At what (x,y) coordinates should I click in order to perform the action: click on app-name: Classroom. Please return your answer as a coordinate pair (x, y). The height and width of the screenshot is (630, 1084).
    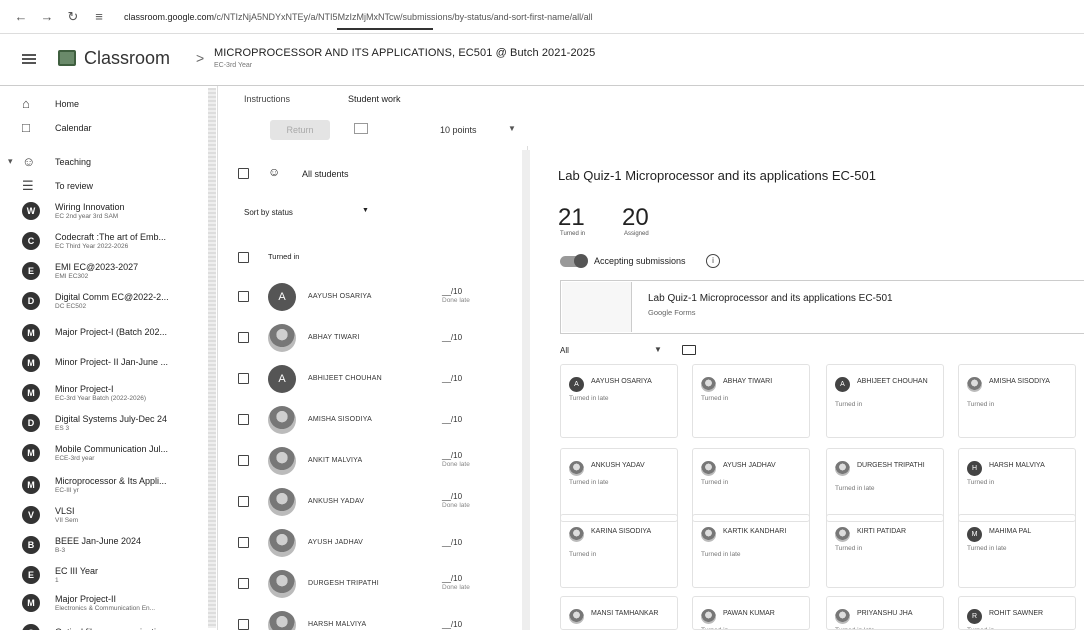
    Looking at the image, I should click on (127, 58).